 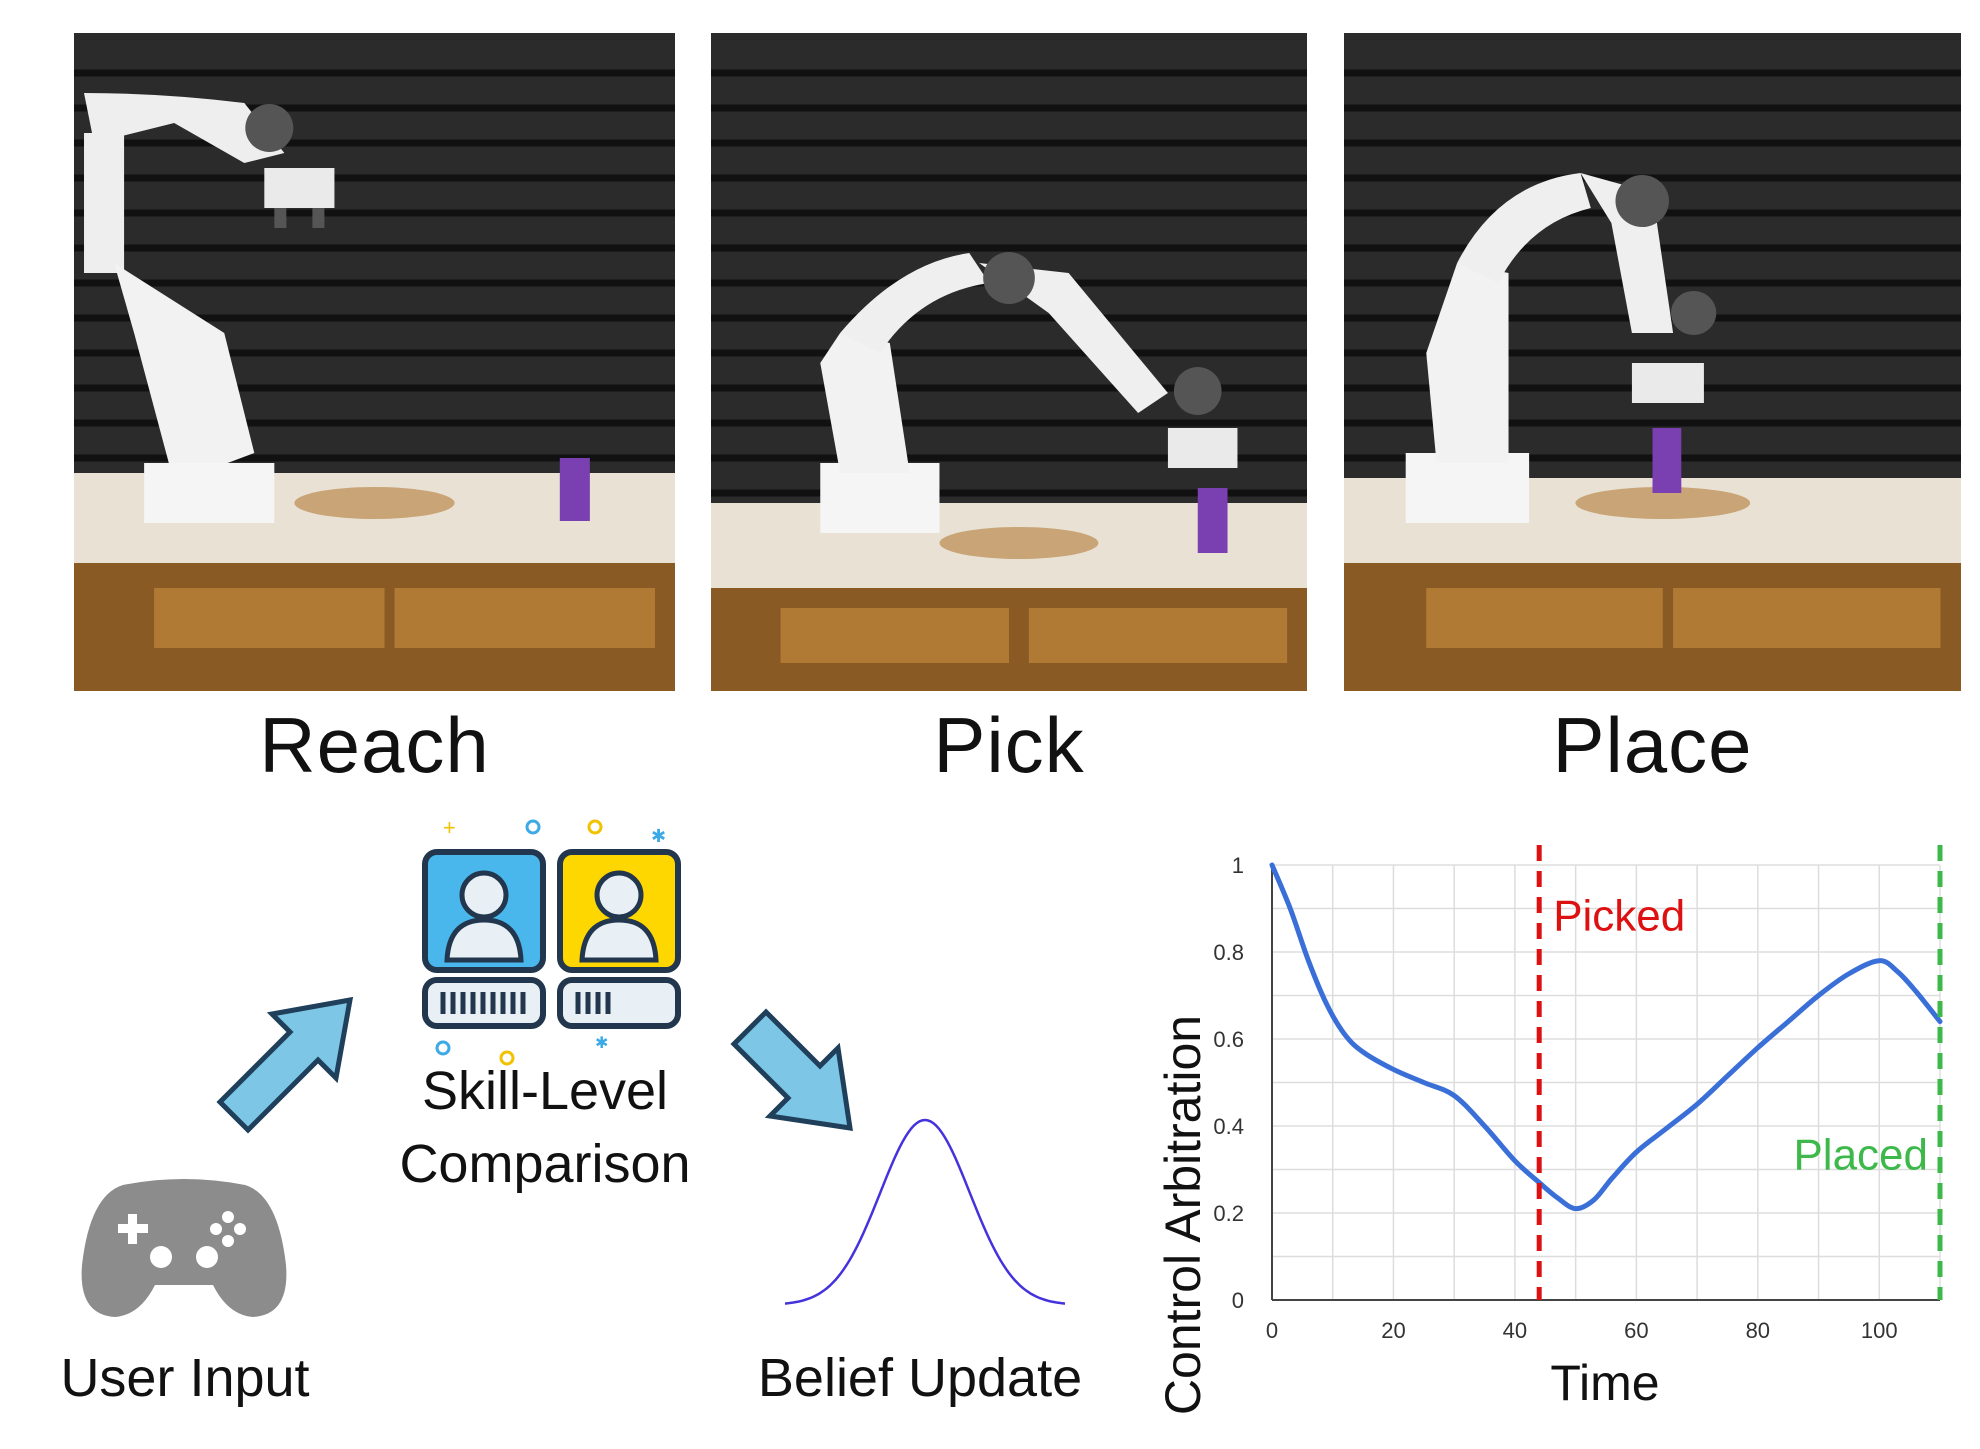 What do you see at coordinates (1272, 1330) in the screenshot?
I see `x-tick-label: 0` at bounding box center [1272, 1330].